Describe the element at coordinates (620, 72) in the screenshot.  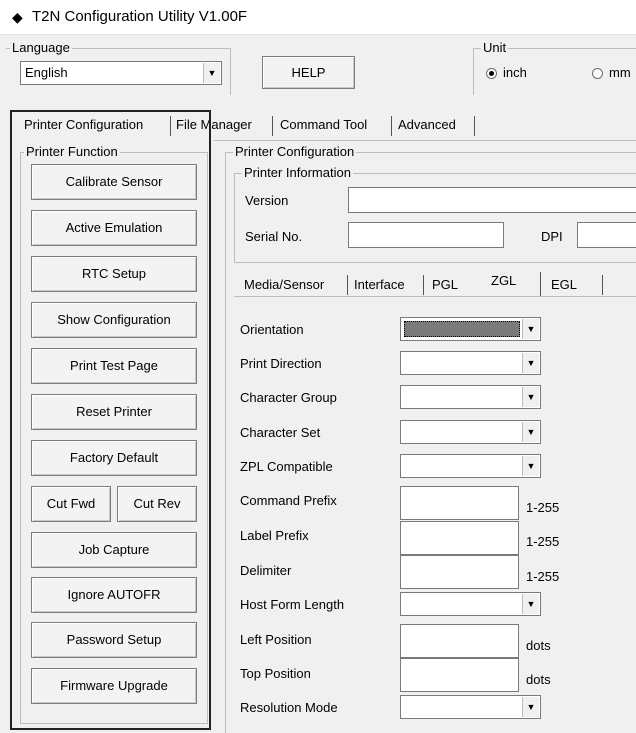
I see `unit-mm-label: mm` at that location.